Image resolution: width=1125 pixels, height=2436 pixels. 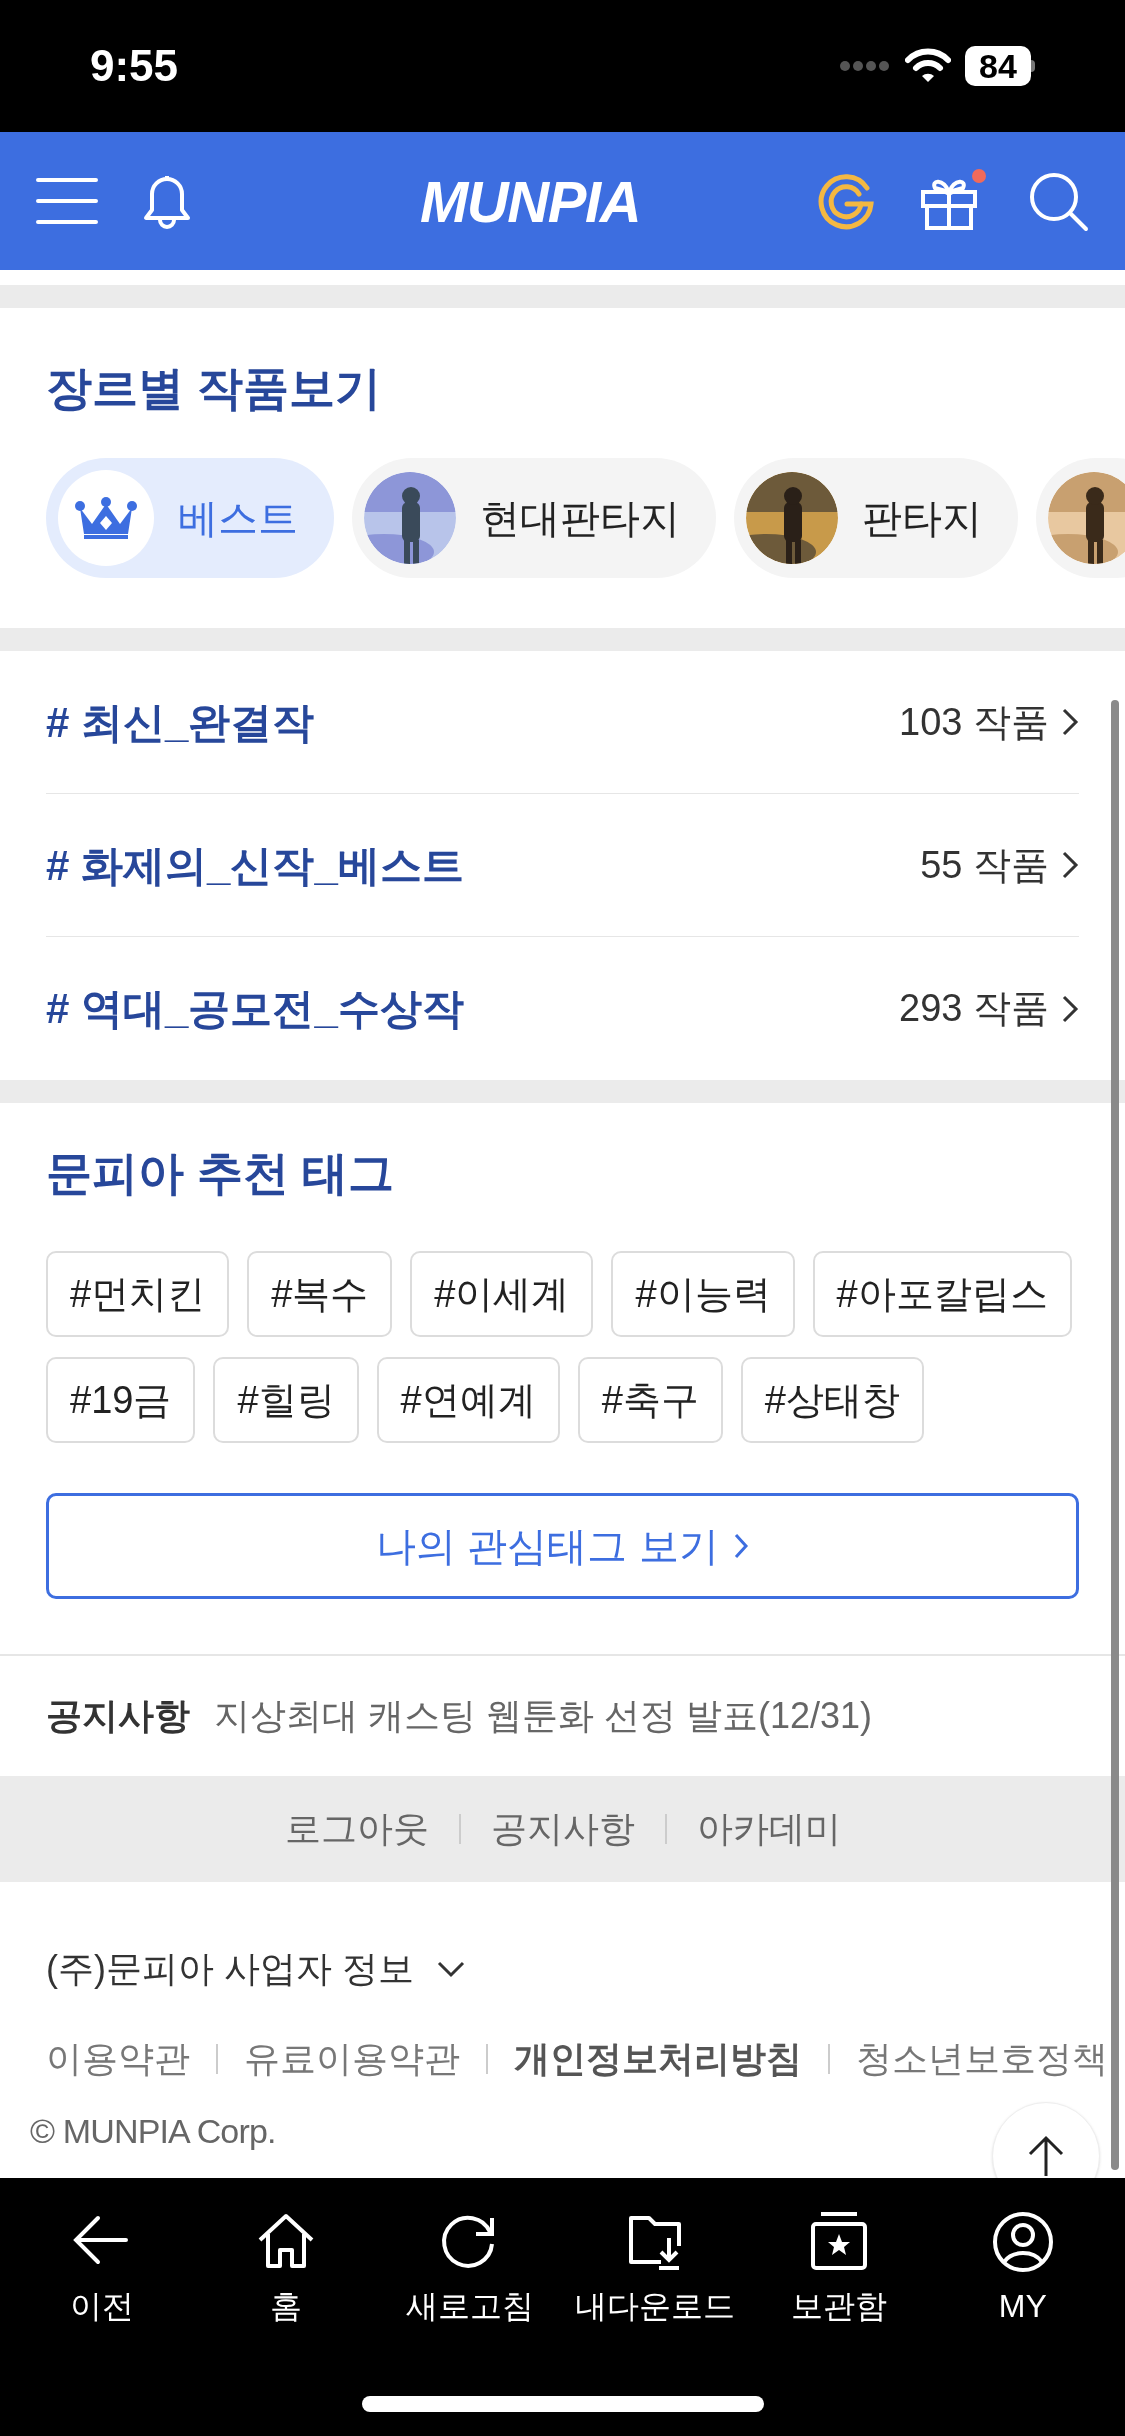 What do you see at coordinates (562, 1829) in the screenshot?
I see `footer-link: 공지사항` at bounding box center [562, 1829].